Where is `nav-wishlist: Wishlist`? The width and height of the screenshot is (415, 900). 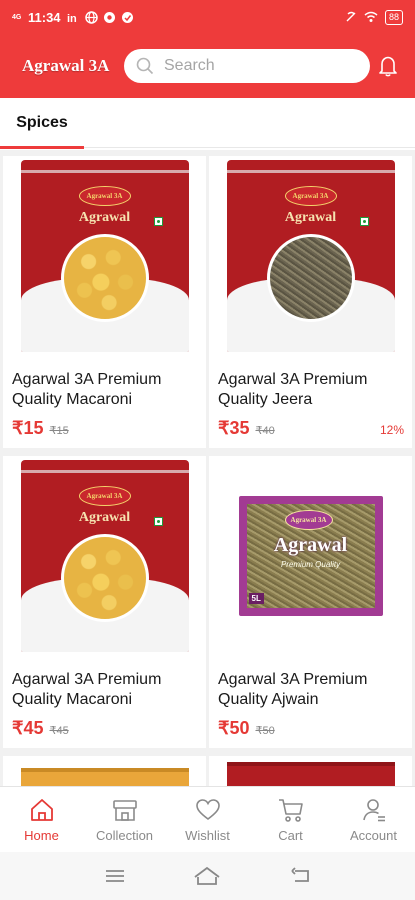 nav-wishlist: Wishlist is located at coordinates (207, 819).